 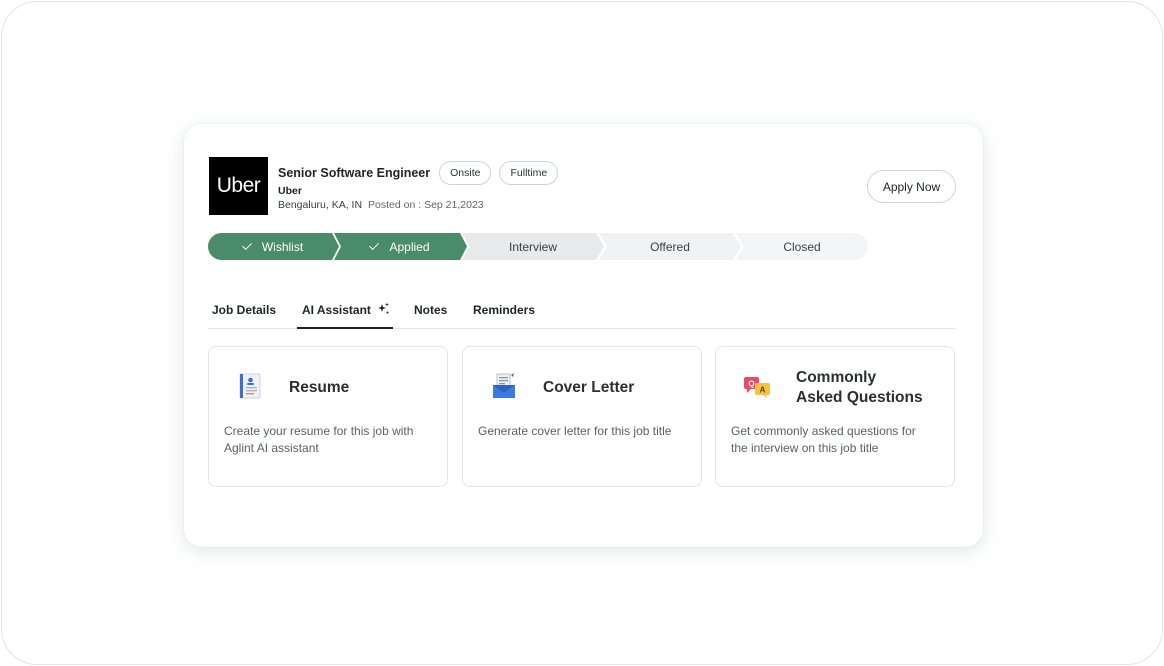 I want to click on tab-notes: Notes, so click(x=430, y=311).